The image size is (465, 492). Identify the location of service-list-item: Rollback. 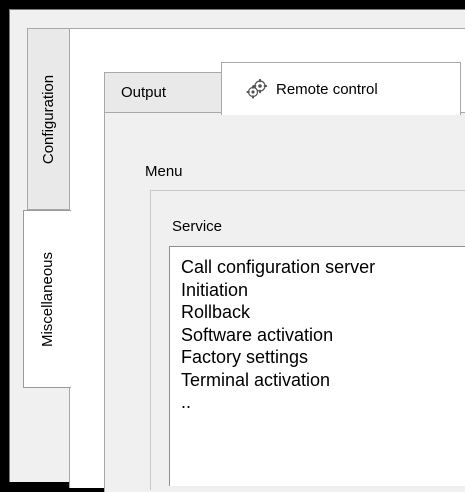
(323, 312).